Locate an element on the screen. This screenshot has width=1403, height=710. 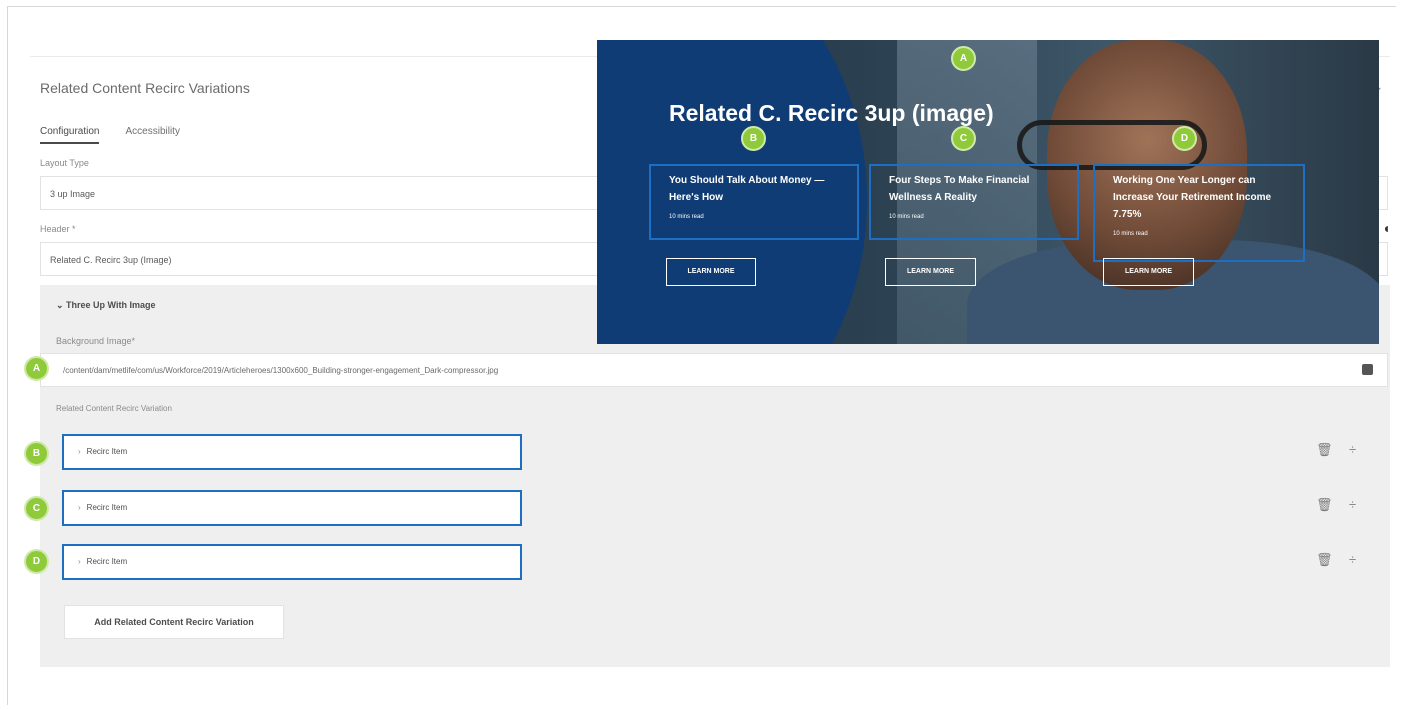
background-image-label: Background Image* is located at coordinates (96, 341).